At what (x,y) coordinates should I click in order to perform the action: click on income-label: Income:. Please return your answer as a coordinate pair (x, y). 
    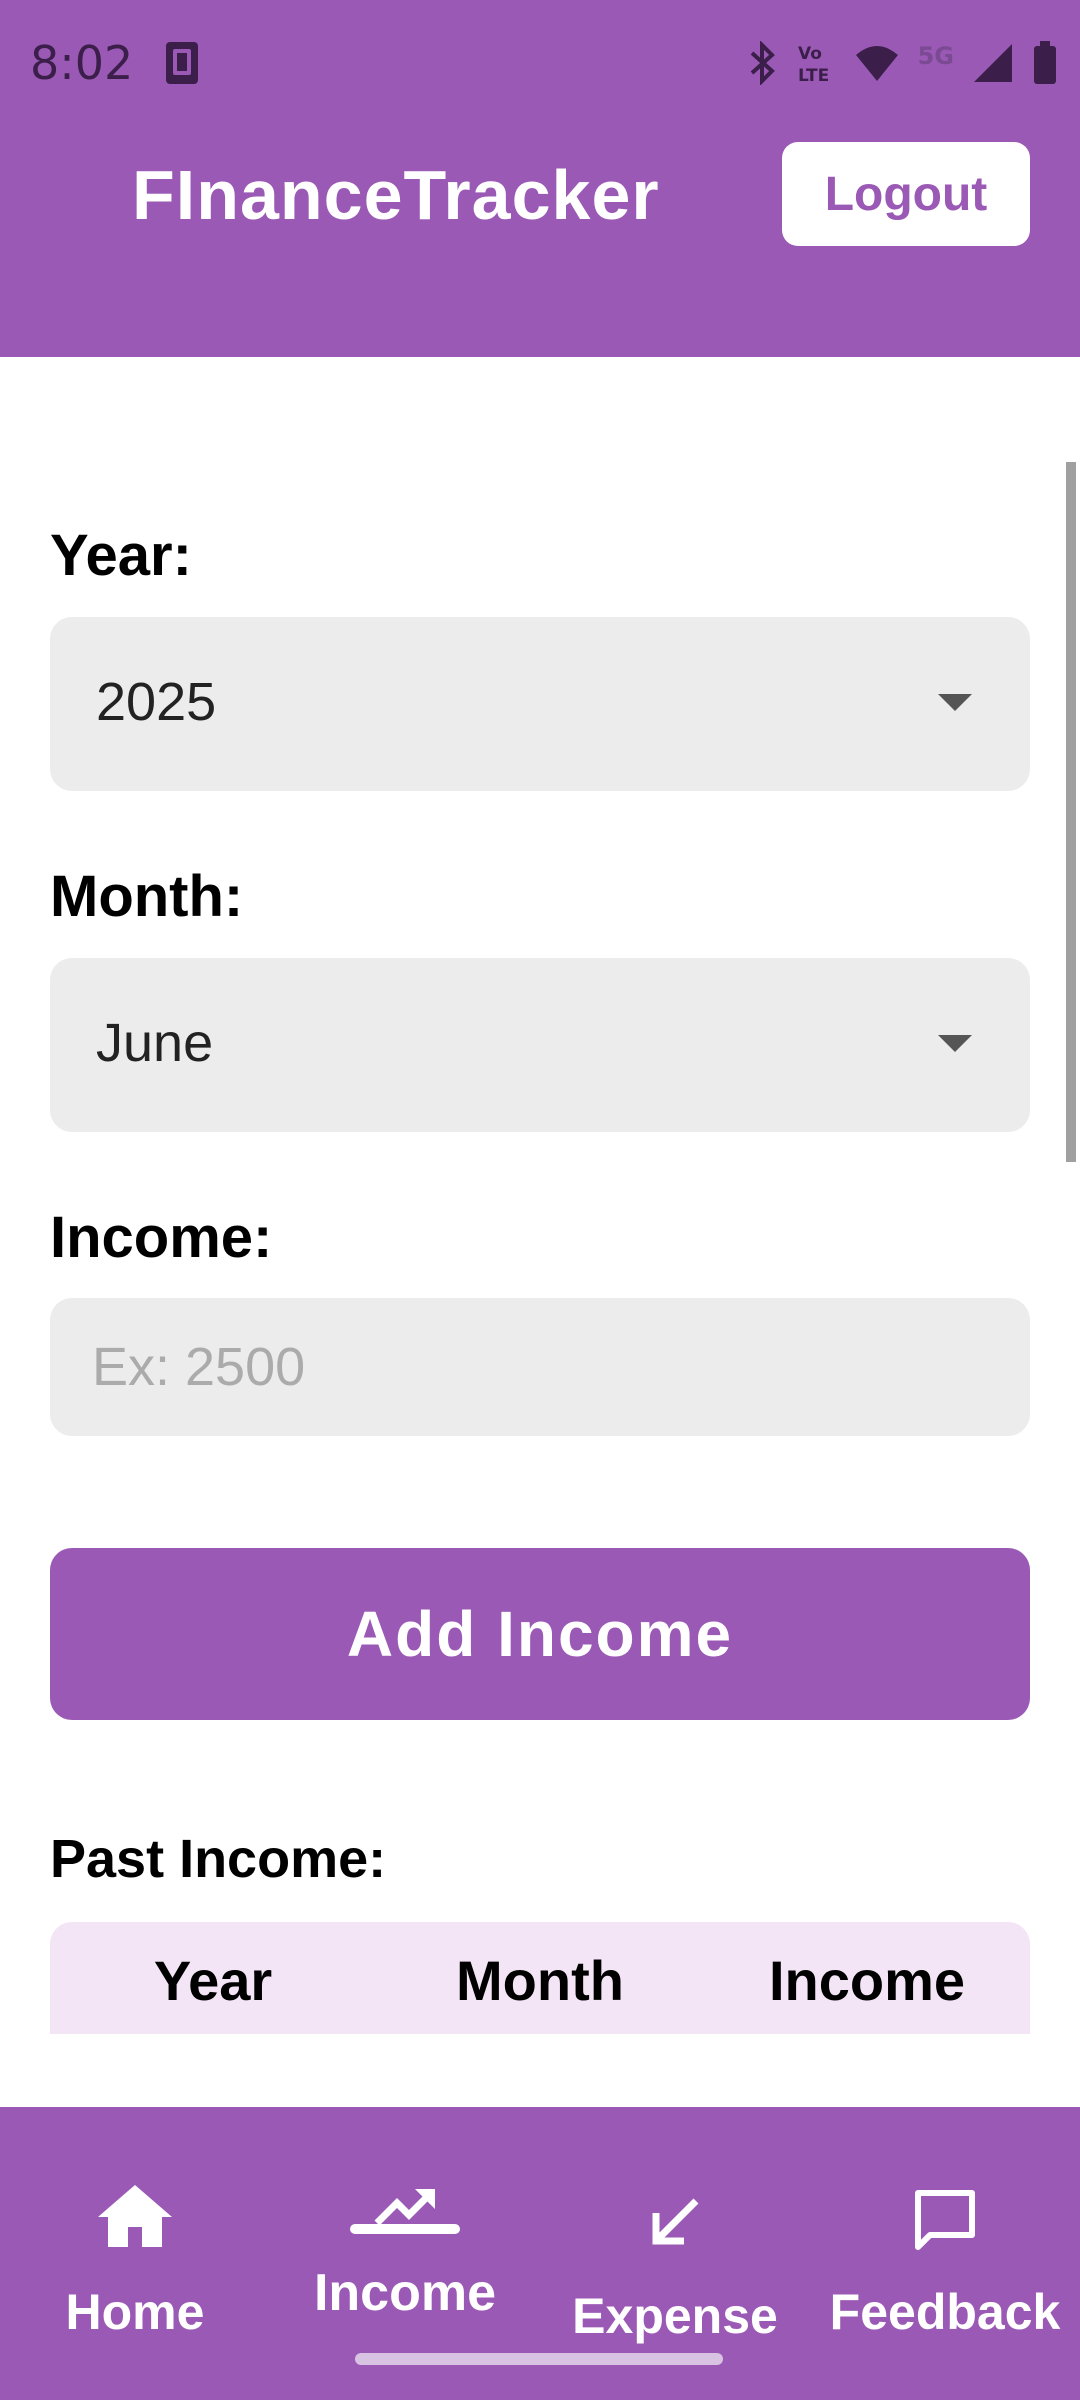
    Looking at the image, I should click on (161, 1237).